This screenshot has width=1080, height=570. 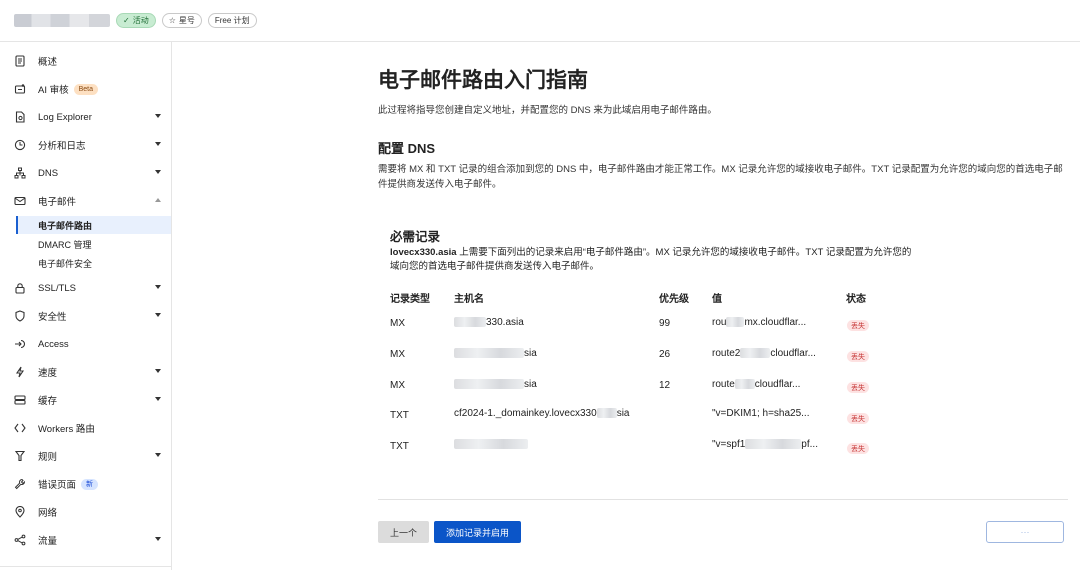 I want to click on sidebar-item-ssl-tls: SSL/TLS, so click(x=85, y=288).